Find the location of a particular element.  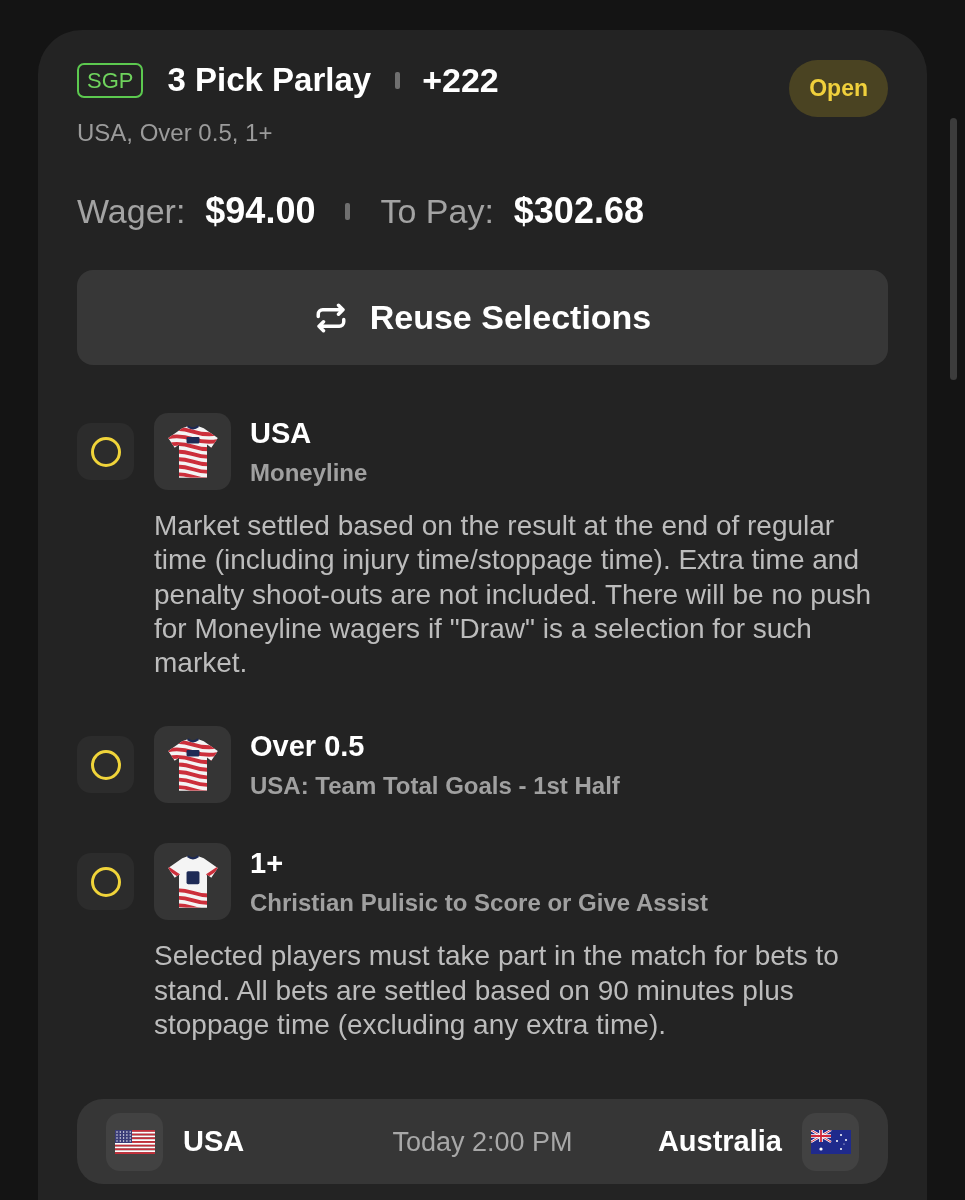

market-rules-text: Selected players must take part in the match for bets to stand. All bets are settled based on 90 minutes plus stoppage time (excluding any extra time). is located at coordinates (497, 991).